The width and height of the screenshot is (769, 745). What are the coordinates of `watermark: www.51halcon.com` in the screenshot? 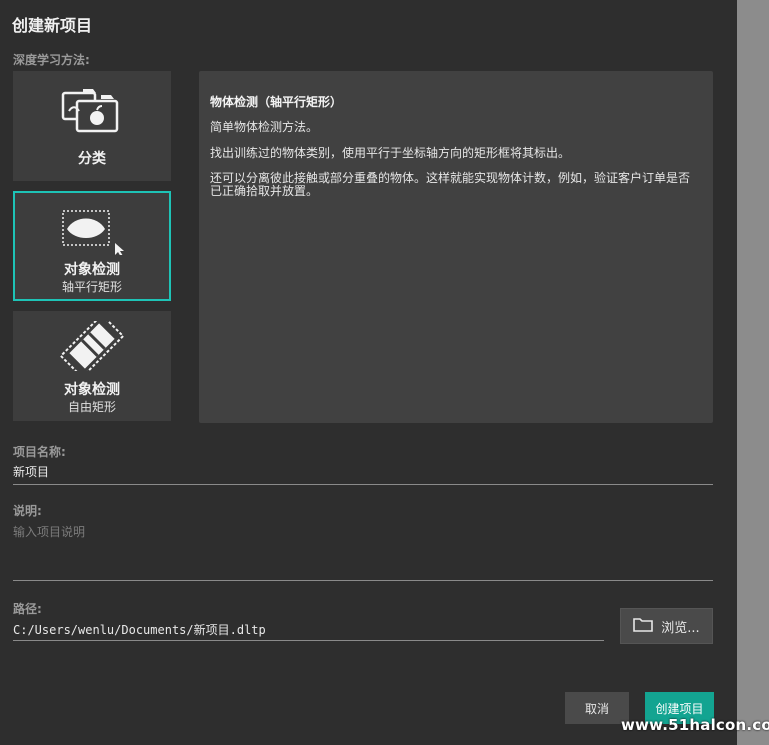 It's located at (695, 725).